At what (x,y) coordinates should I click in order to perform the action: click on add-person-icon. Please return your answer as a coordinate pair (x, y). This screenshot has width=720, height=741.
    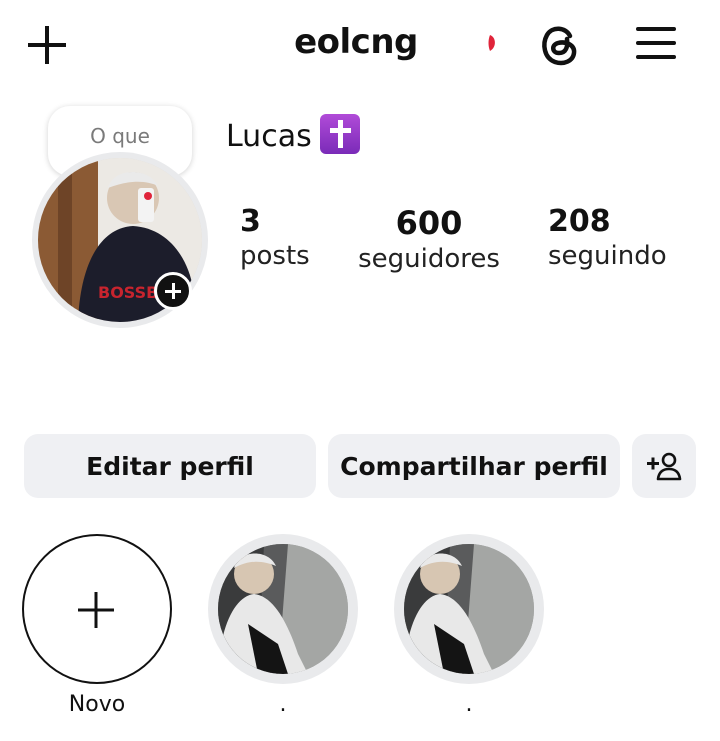
    Looking at the image, I should click on (664, 466).